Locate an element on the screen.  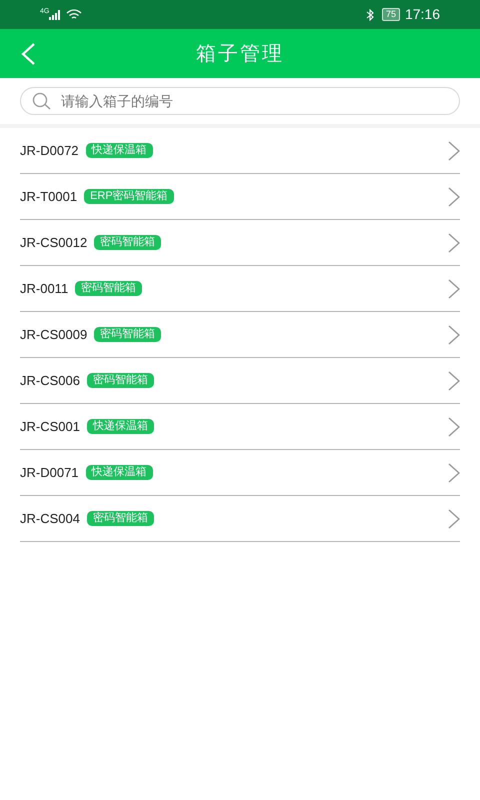
box-code: JR-0011 is located at coordinates (44, 289).